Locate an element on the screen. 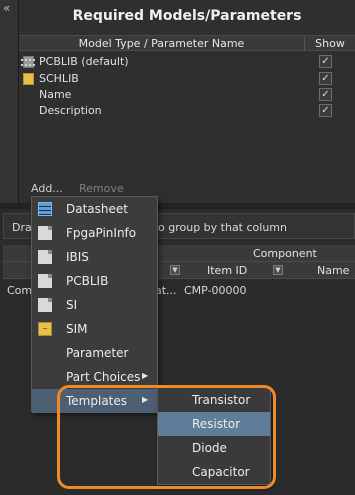 Image resolution: width=355 pixels, height=495 pixels. collapse-strip: « is located at coordinates (9, 101).